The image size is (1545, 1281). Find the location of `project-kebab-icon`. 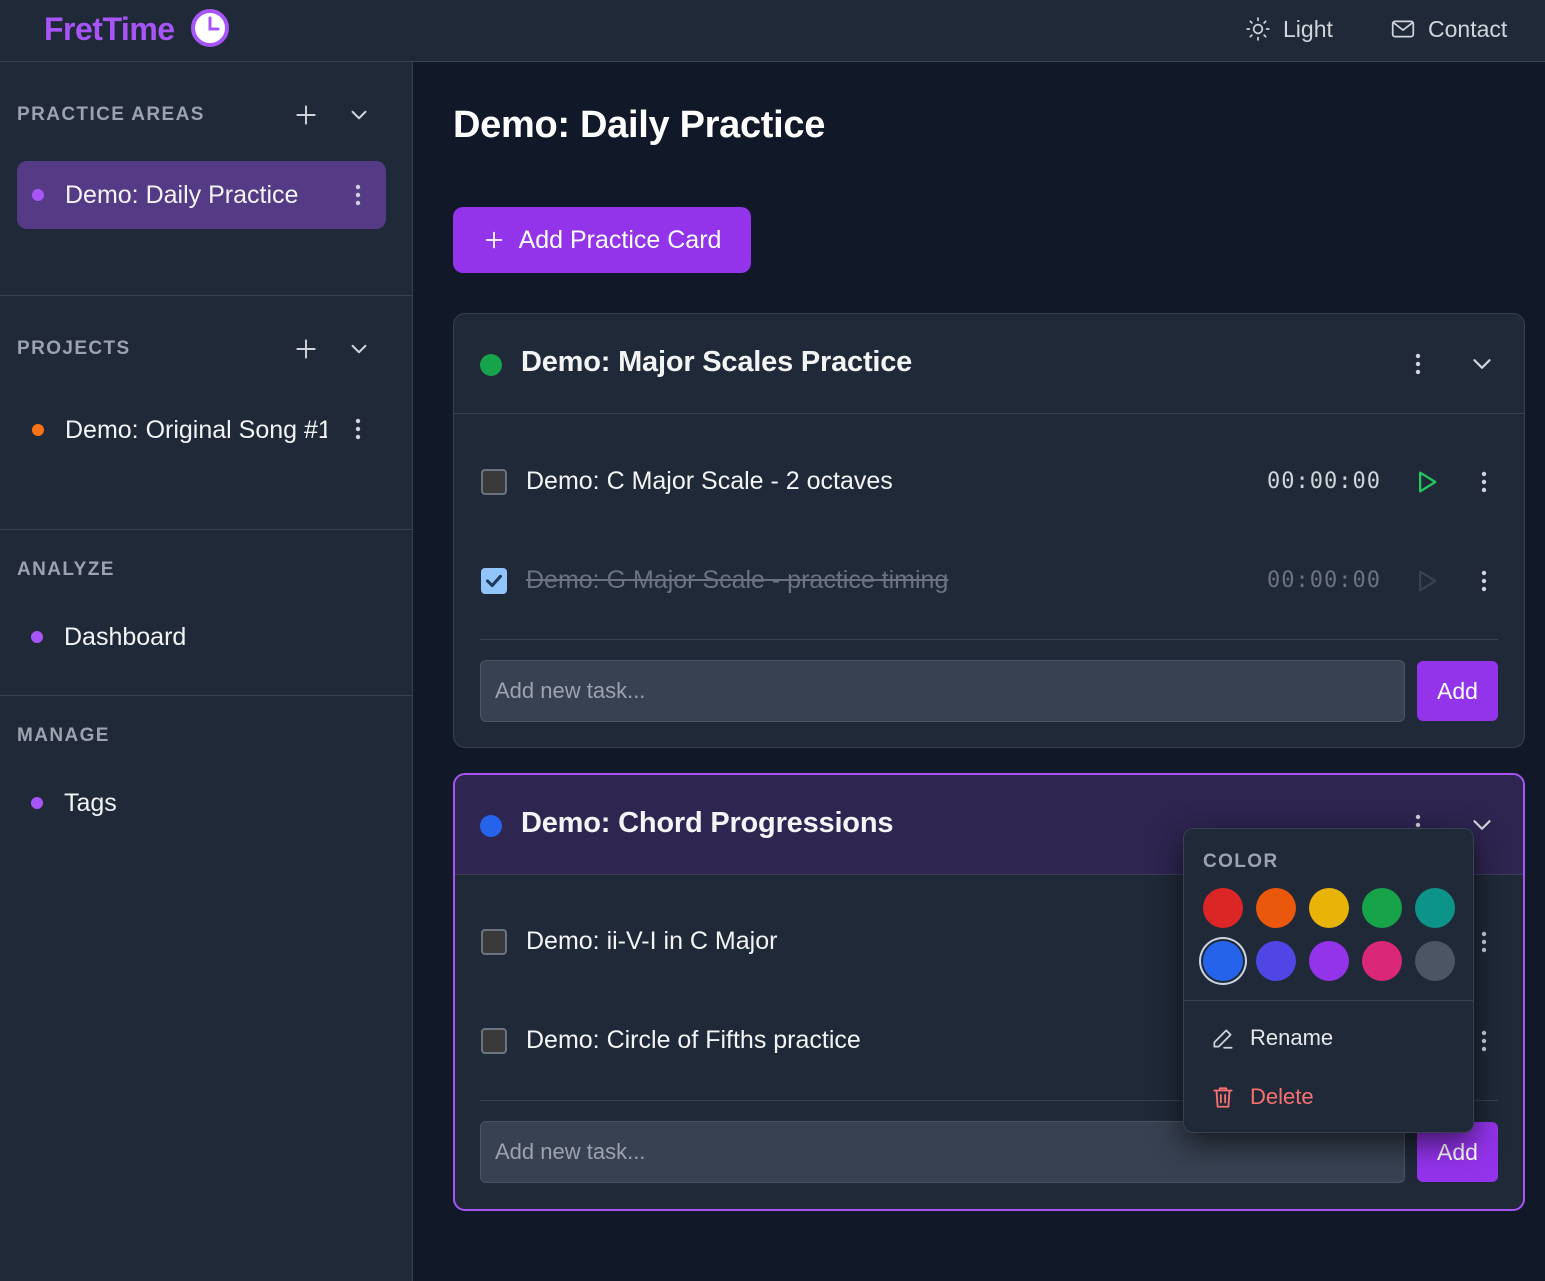

project-kebab-icon is located at coordinates (358, 429).